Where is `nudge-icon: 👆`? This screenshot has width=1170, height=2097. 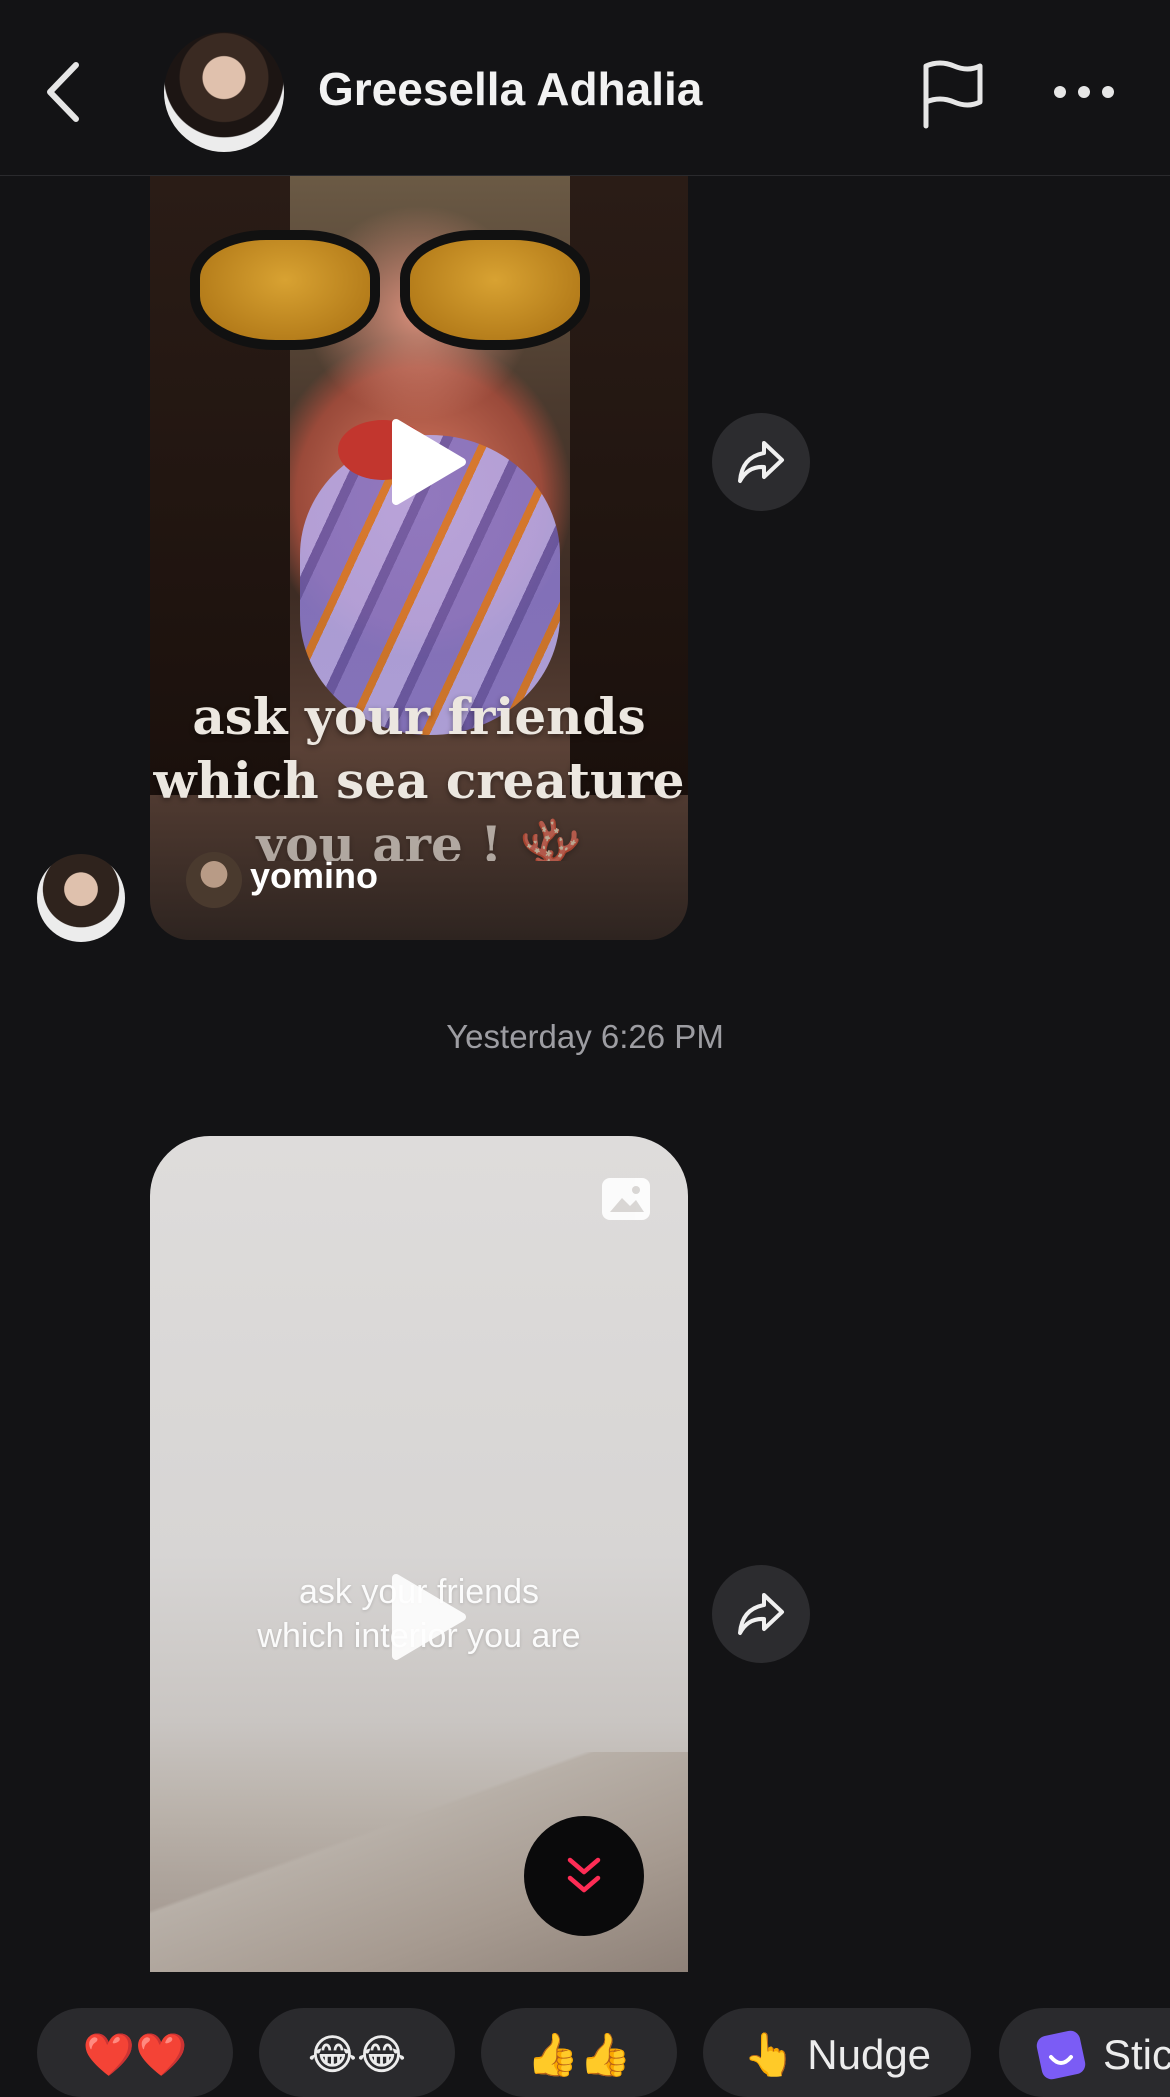 nudge-icon: 👆 is located at coordinates (769, 2054).